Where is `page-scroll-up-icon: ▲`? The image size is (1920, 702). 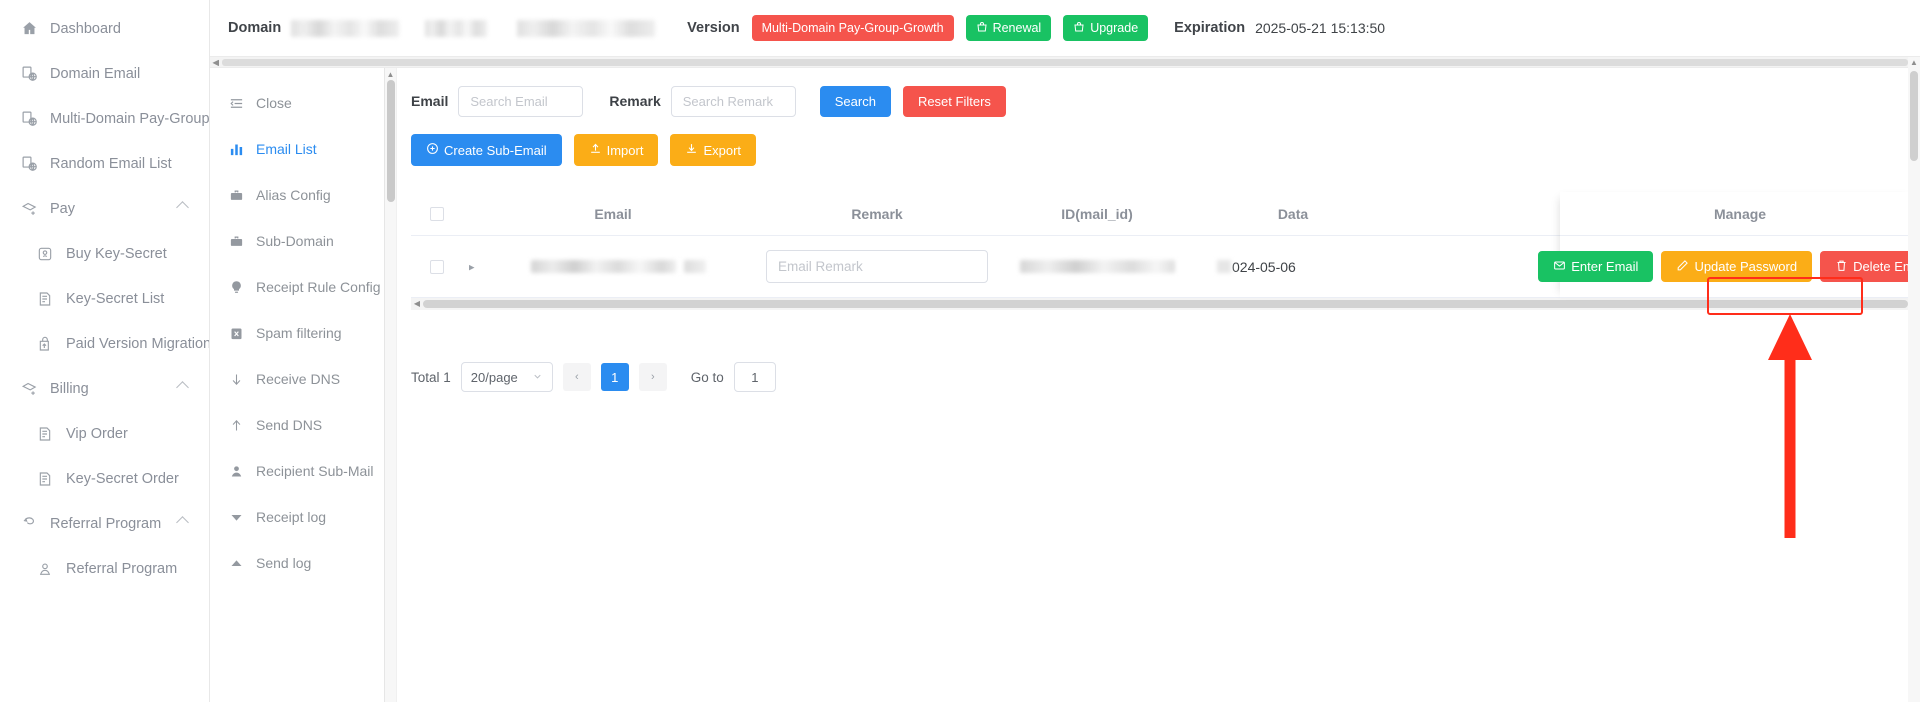
page-scroll-up-icon: ▲ is located at coordinates (1914, 63).